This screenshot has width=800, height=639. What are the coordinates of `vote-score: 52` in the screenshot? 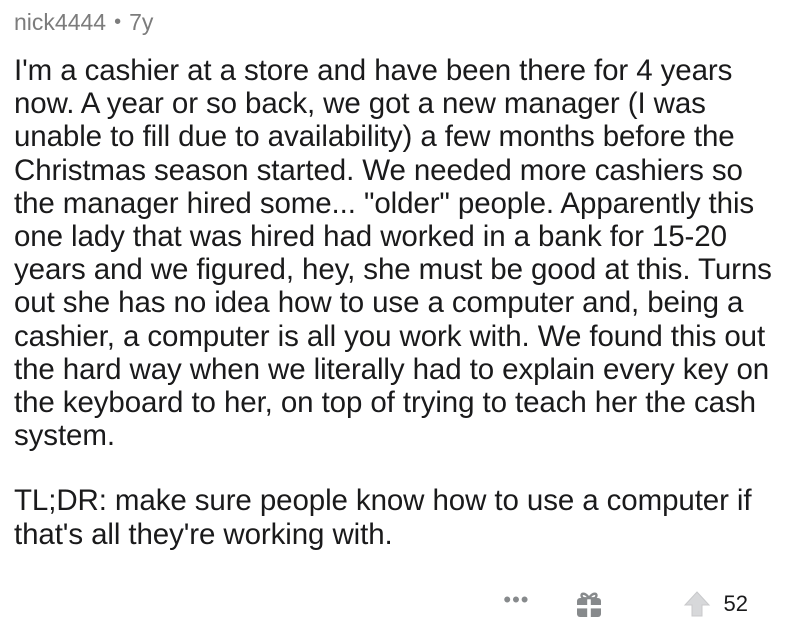 It's located at (735, 603).